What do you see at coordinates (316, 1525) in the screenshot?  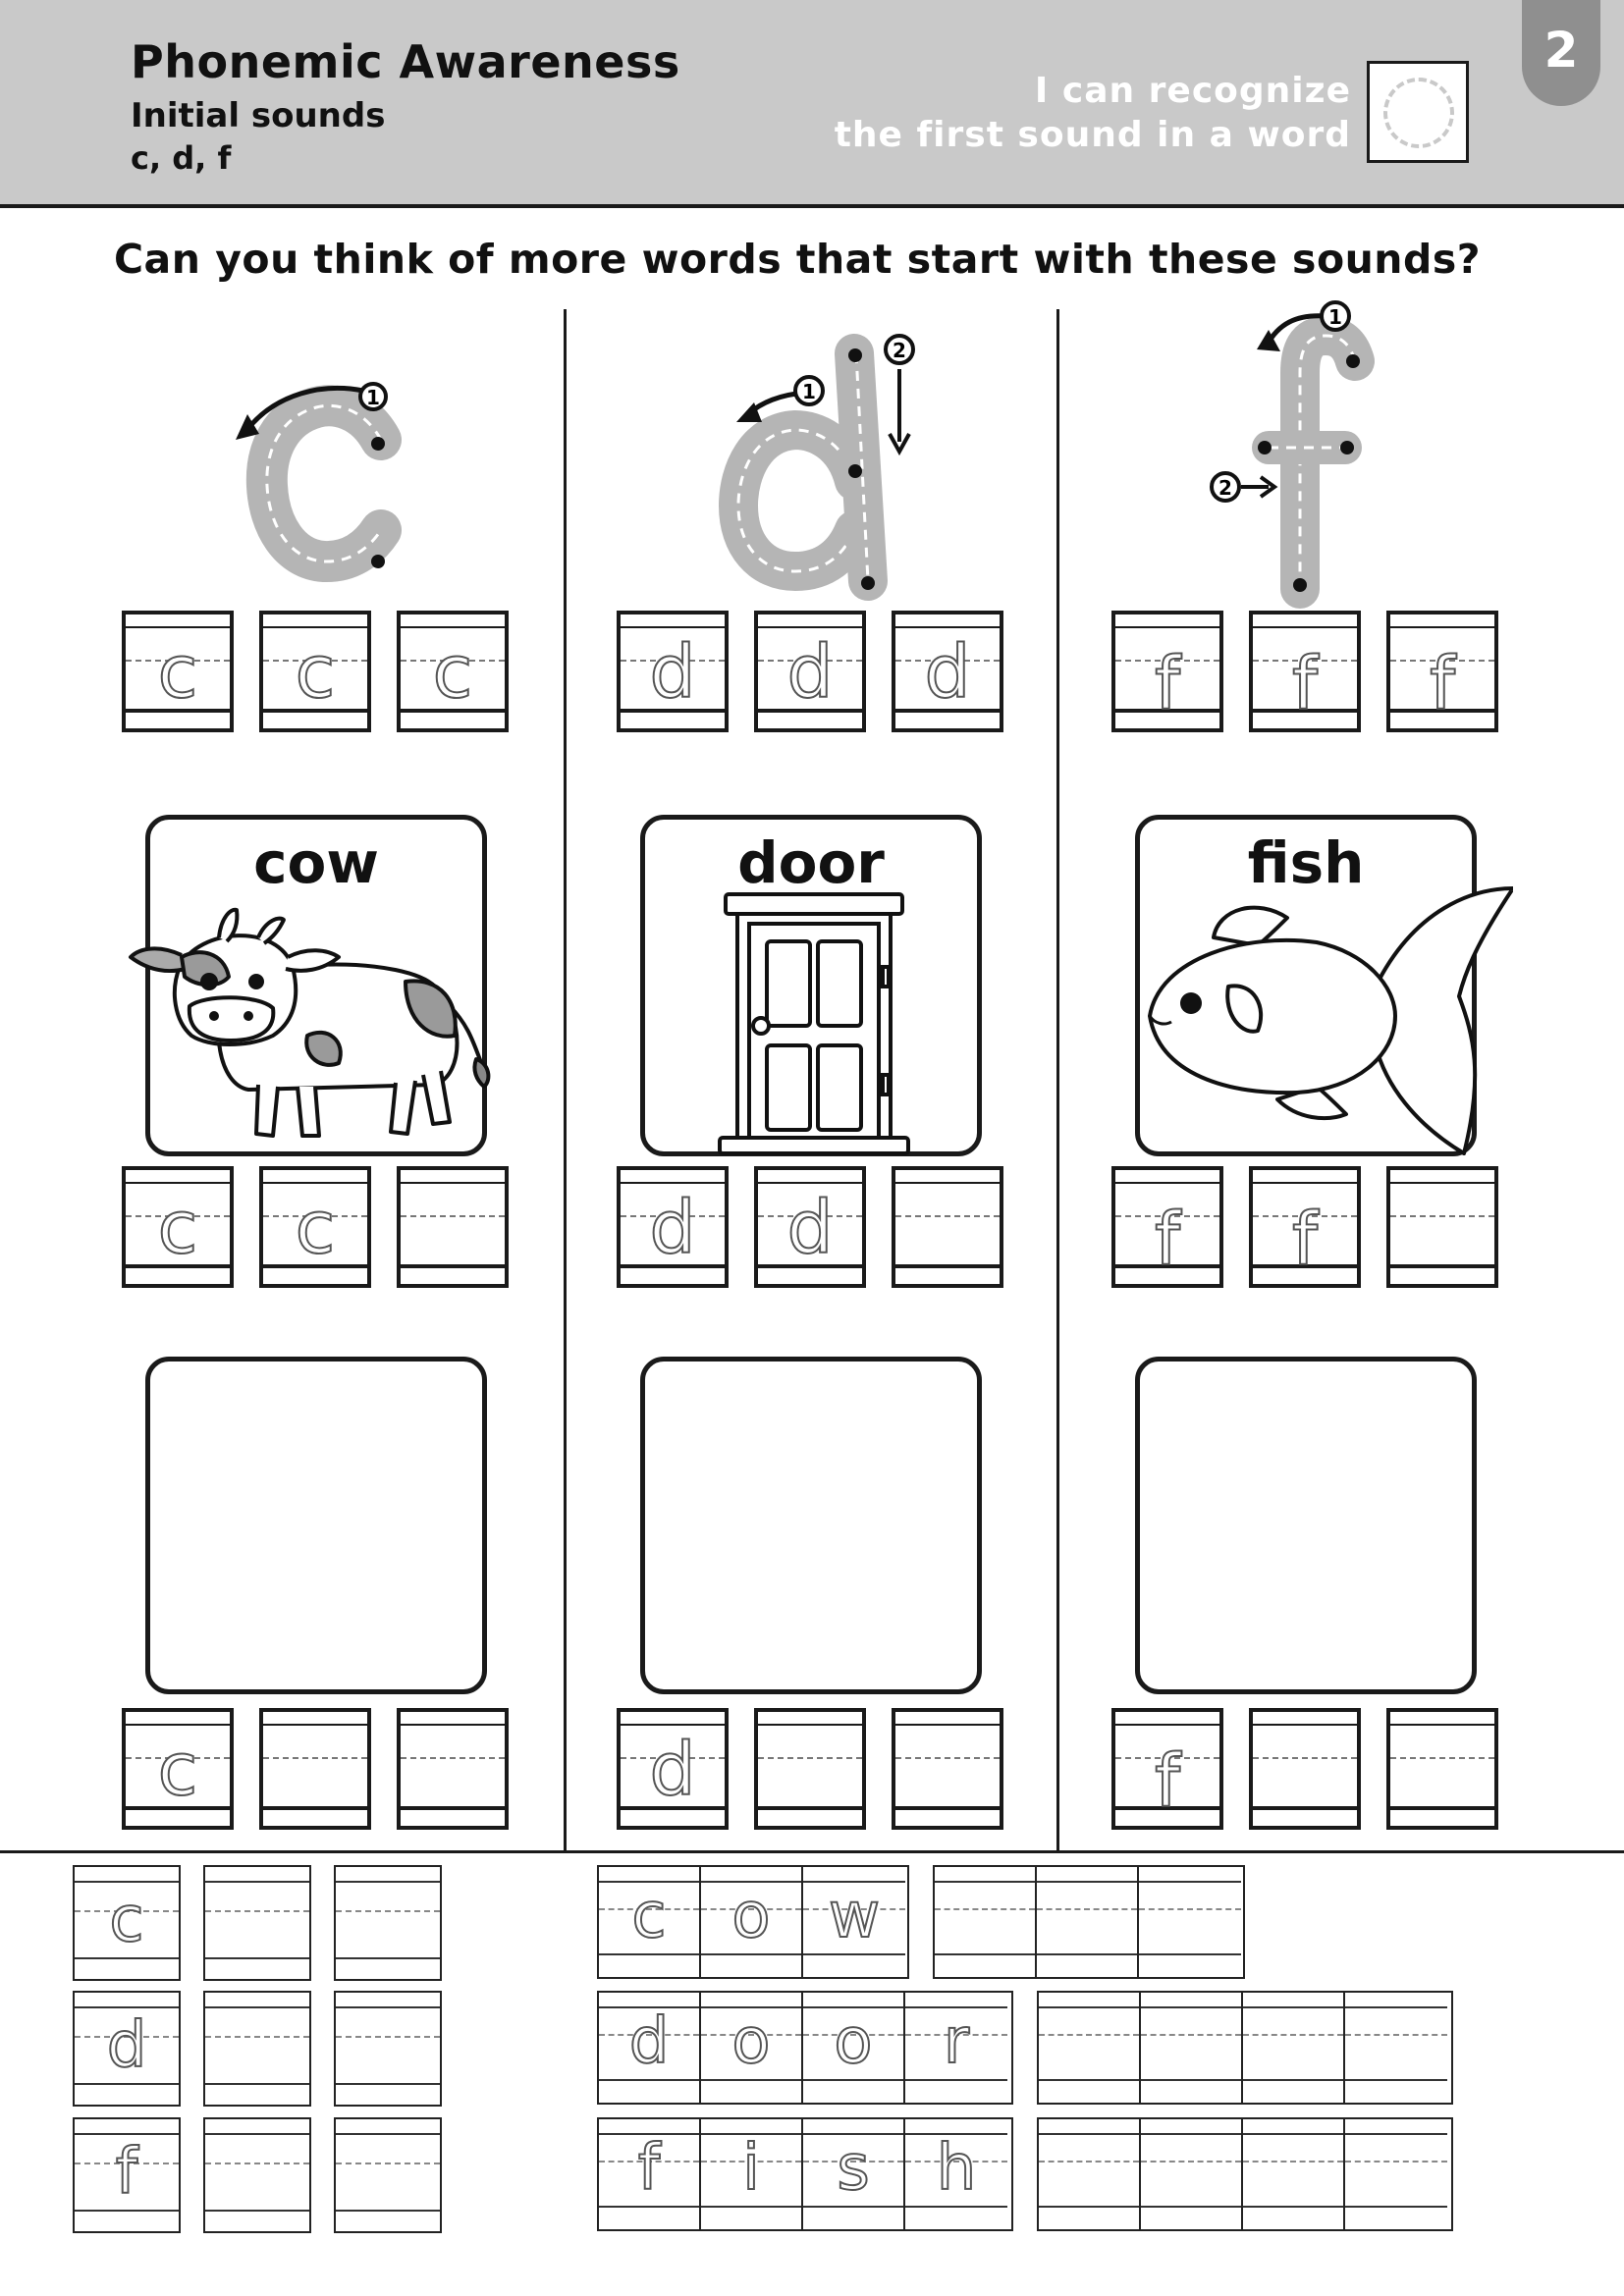 I see `drawing-area-c` at bounding box center [316, 1525].